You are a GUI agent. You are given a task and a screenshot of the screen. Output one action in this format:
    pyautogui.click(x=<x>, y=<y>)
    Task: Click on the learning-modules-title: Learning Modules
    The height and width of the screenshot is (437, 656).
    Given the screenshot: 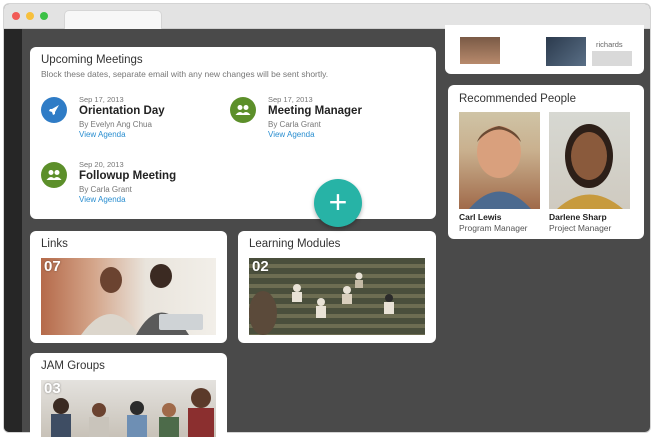 What is the action you would take?
    pyautogui.click(x=295, y=244)
    